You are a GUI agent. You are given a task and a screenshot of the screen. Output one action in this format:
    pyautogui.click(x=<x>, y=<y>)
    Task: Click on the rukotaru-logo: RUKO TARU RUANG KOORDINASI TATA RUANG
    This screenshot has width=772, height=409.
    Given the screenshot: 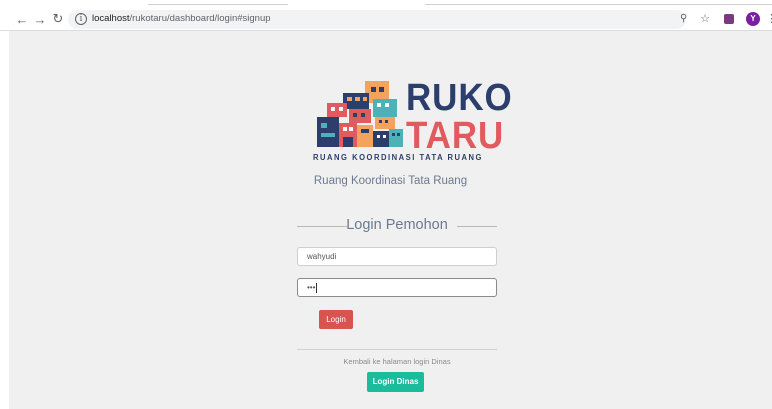 What is the action you would take?
    pyautogui.click(x=412, y=122)
    